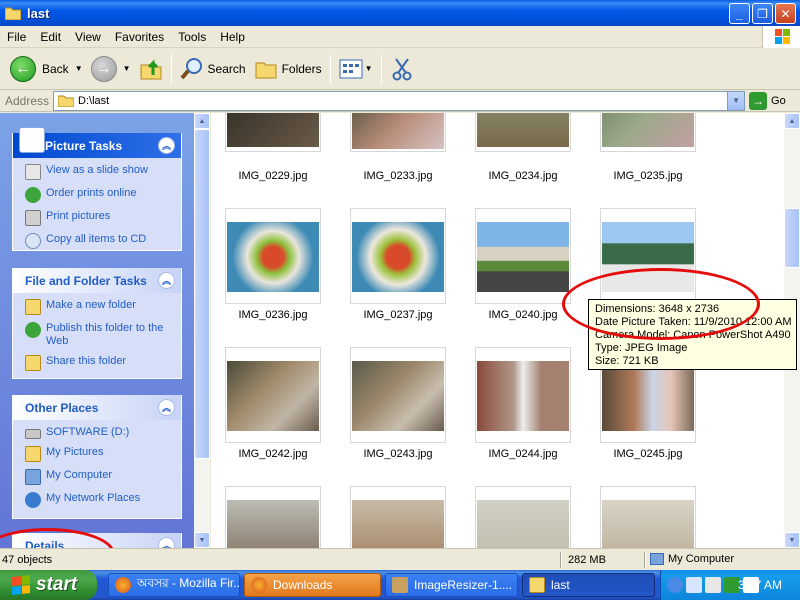  I want to click on file-name: IMG_0243.jpg, so click(398, 454).